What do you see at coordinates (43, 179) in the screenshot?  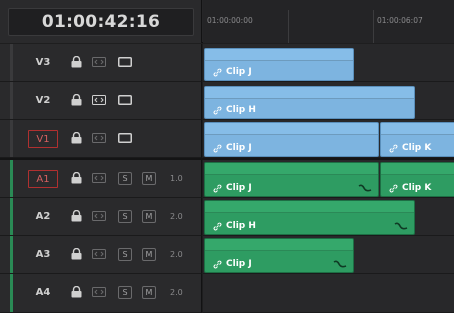 I see `track-name-active: A1` at bounding box center [43, 179].